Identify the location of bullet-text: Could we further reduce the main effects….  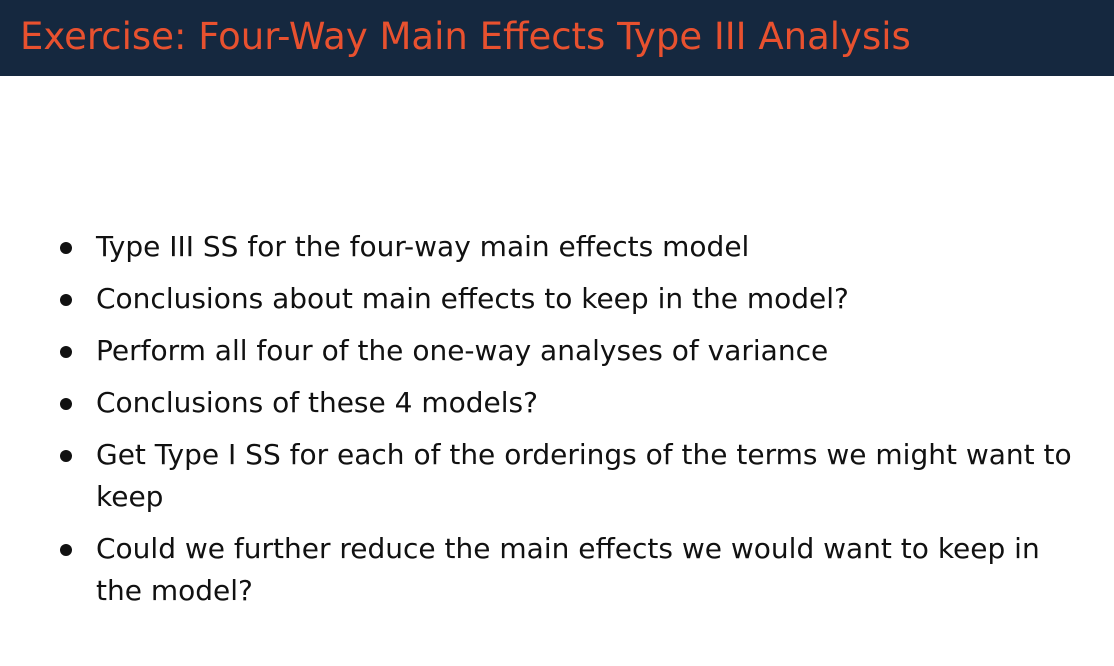
(568, 569).